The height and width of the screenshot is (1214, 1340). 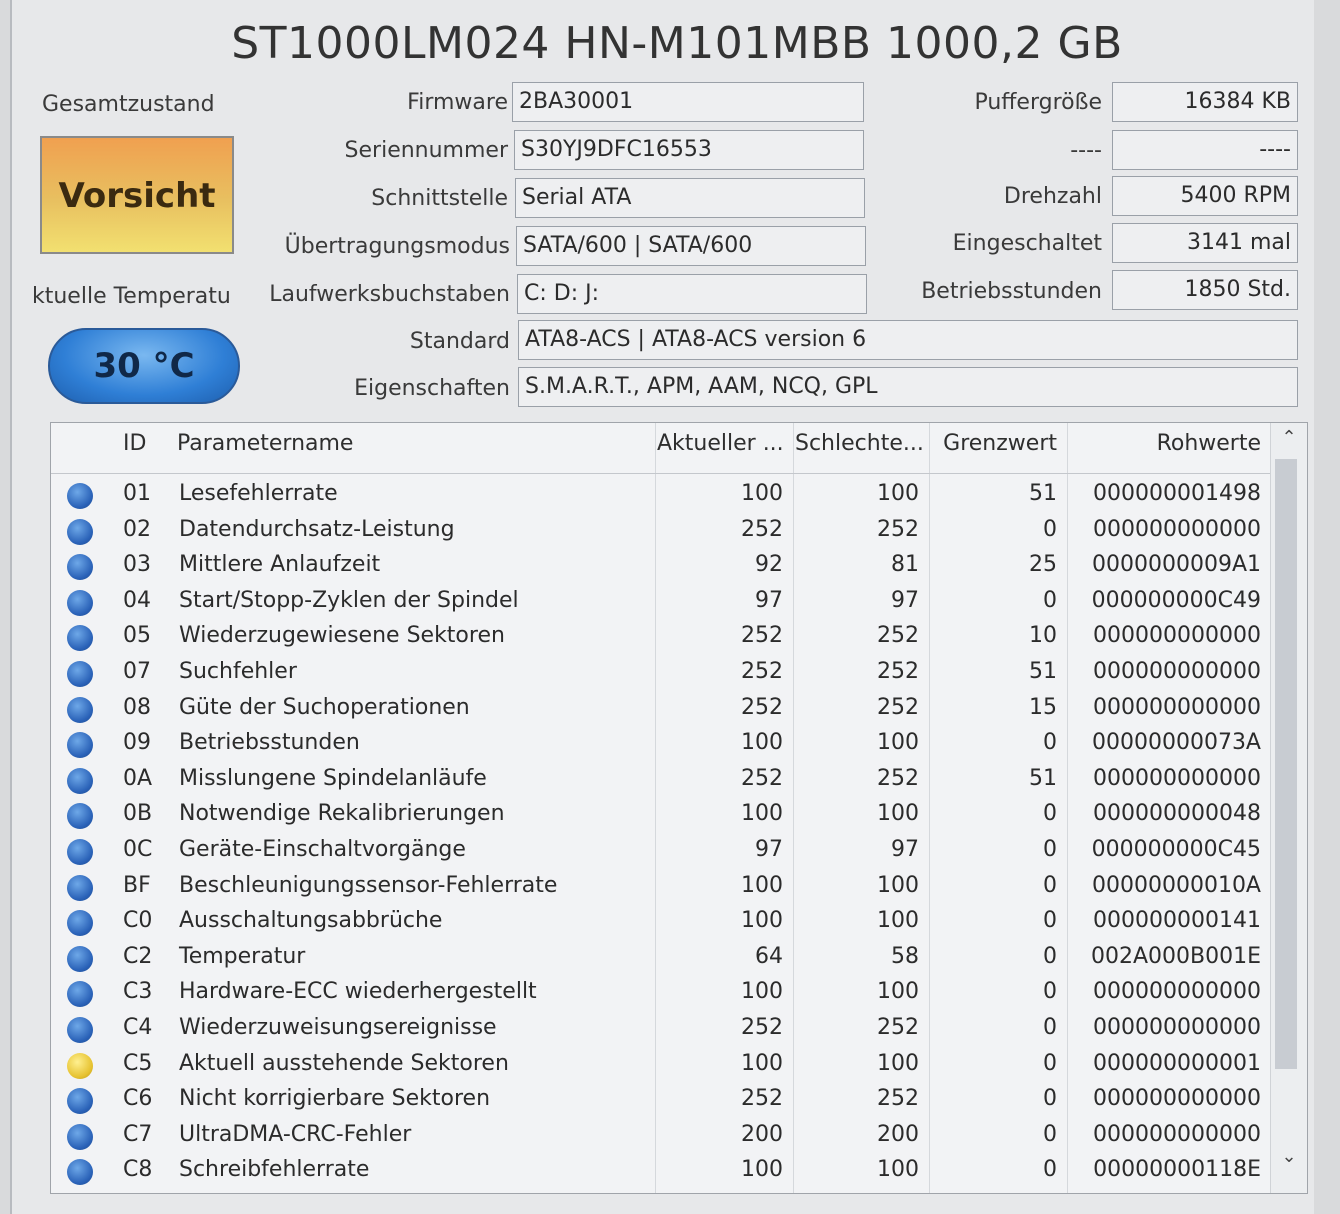 What do you see at coordinates (324, 707) in the screenshot?
I see `cell-name: Güte der Suchoperationen` at bounding box center [324, 707].